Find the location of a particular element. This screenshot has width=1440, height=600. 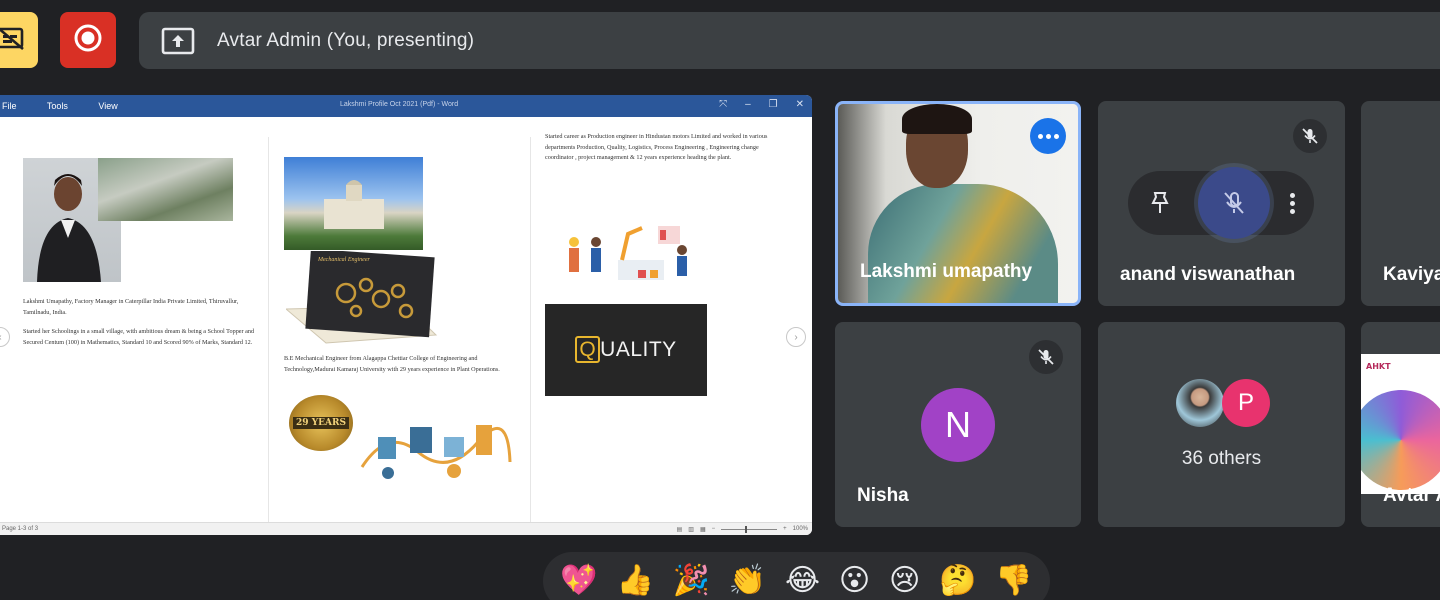

participant-tile-nisha: N Nisha is located at coordinates (958, 424).